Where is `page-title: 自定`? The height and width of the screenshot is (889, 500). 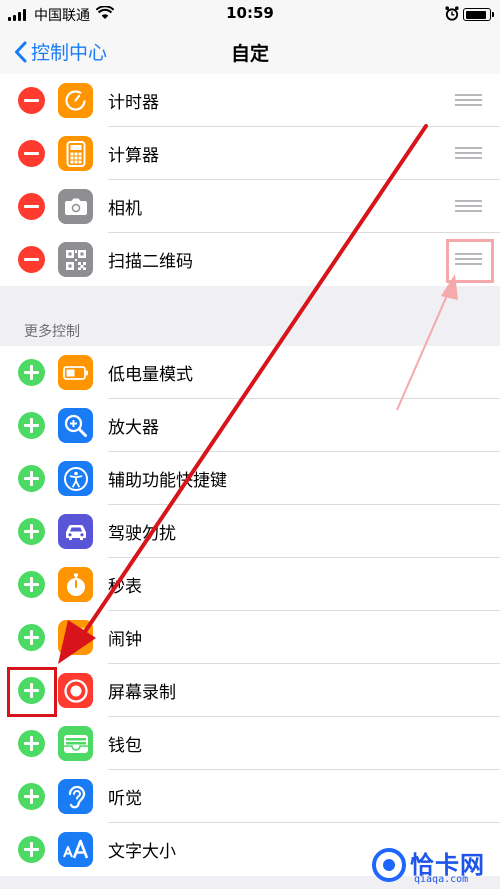 page-title: 自定 is located at coordinates (249, 54).